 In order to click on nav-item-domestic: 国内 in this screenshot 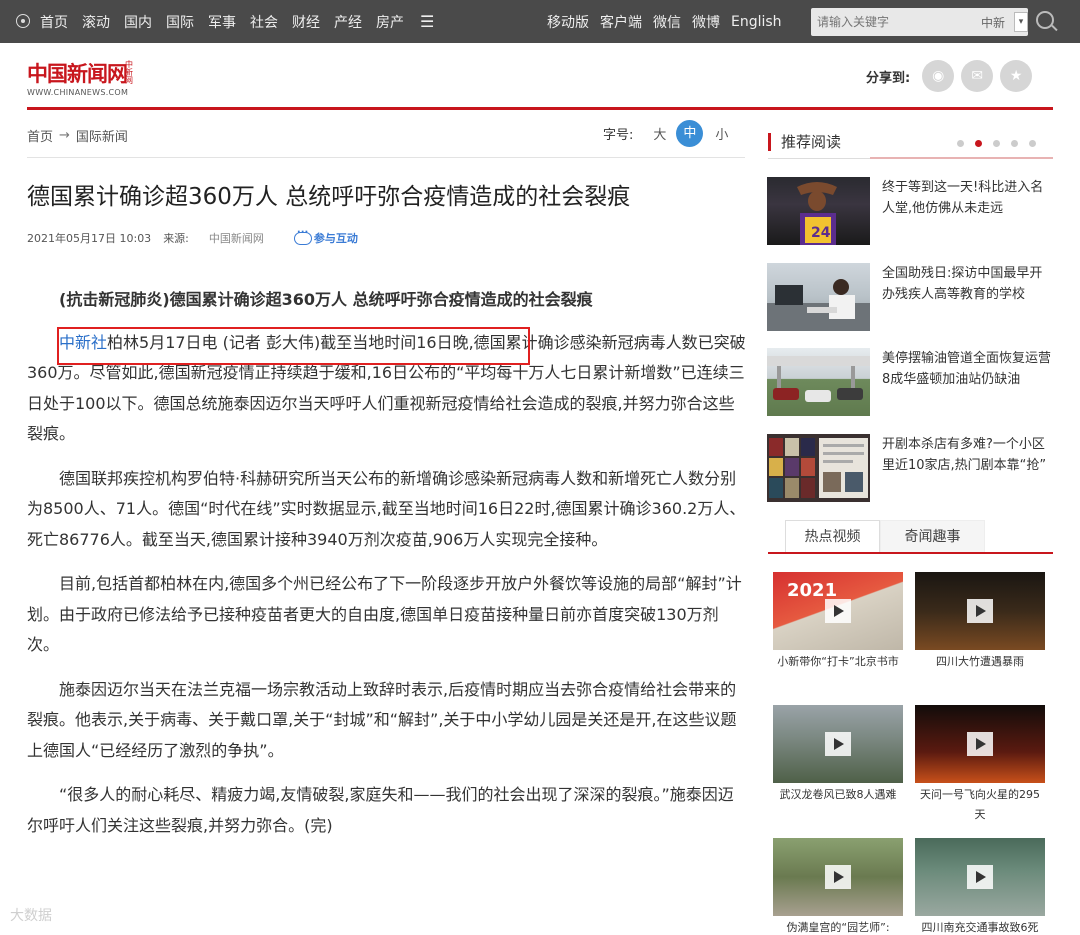, I will do `click(138, 22)`.